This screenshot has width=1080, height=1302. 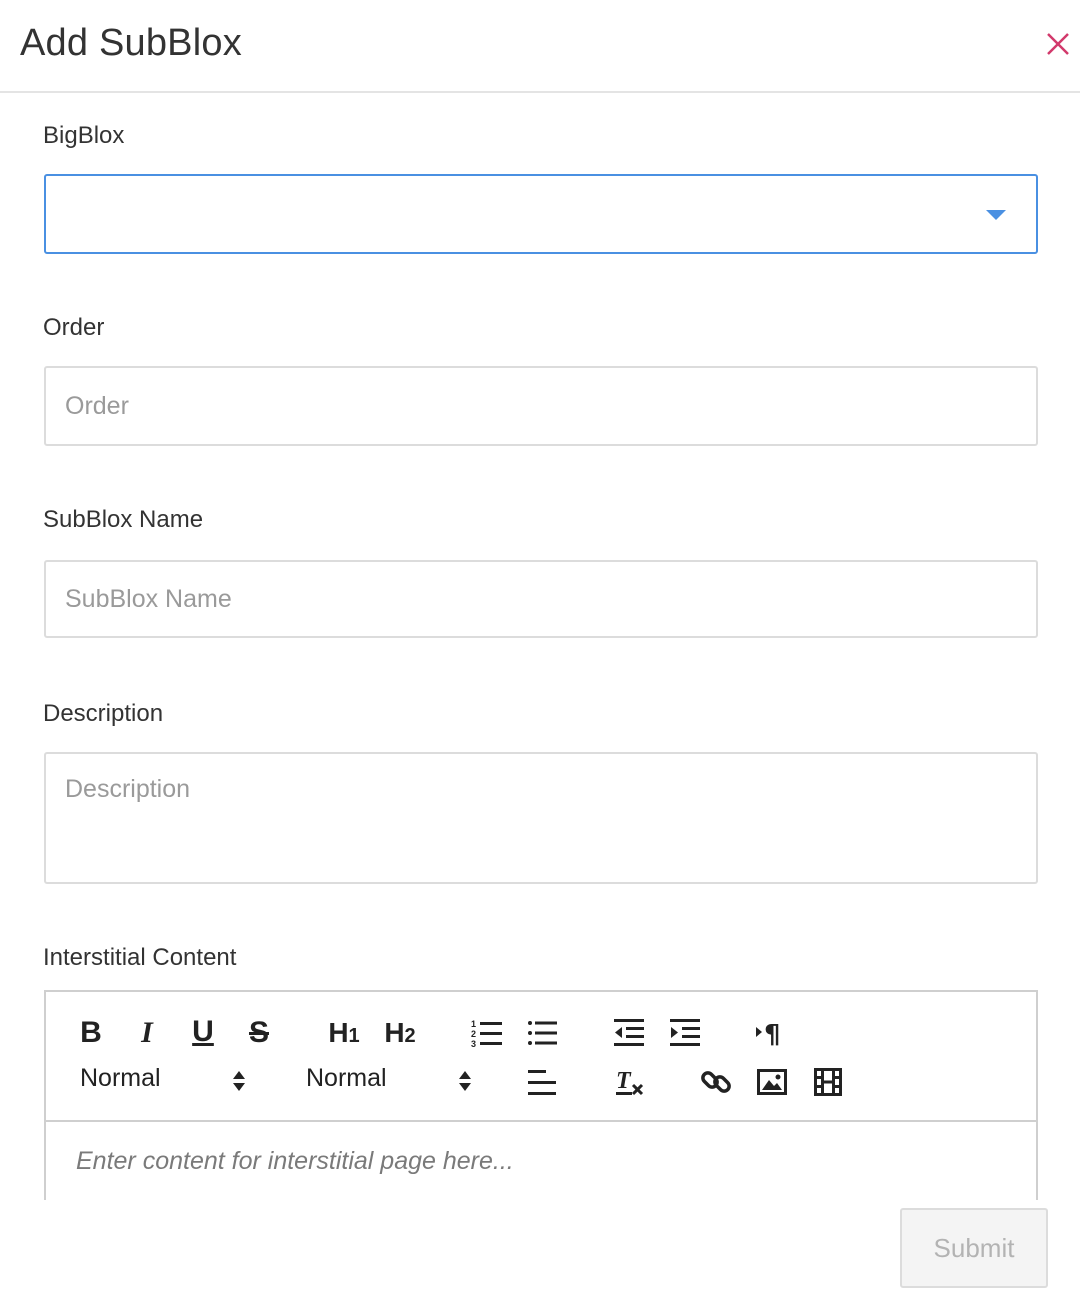 I want to click on order-input, so click(x=541, y=406).